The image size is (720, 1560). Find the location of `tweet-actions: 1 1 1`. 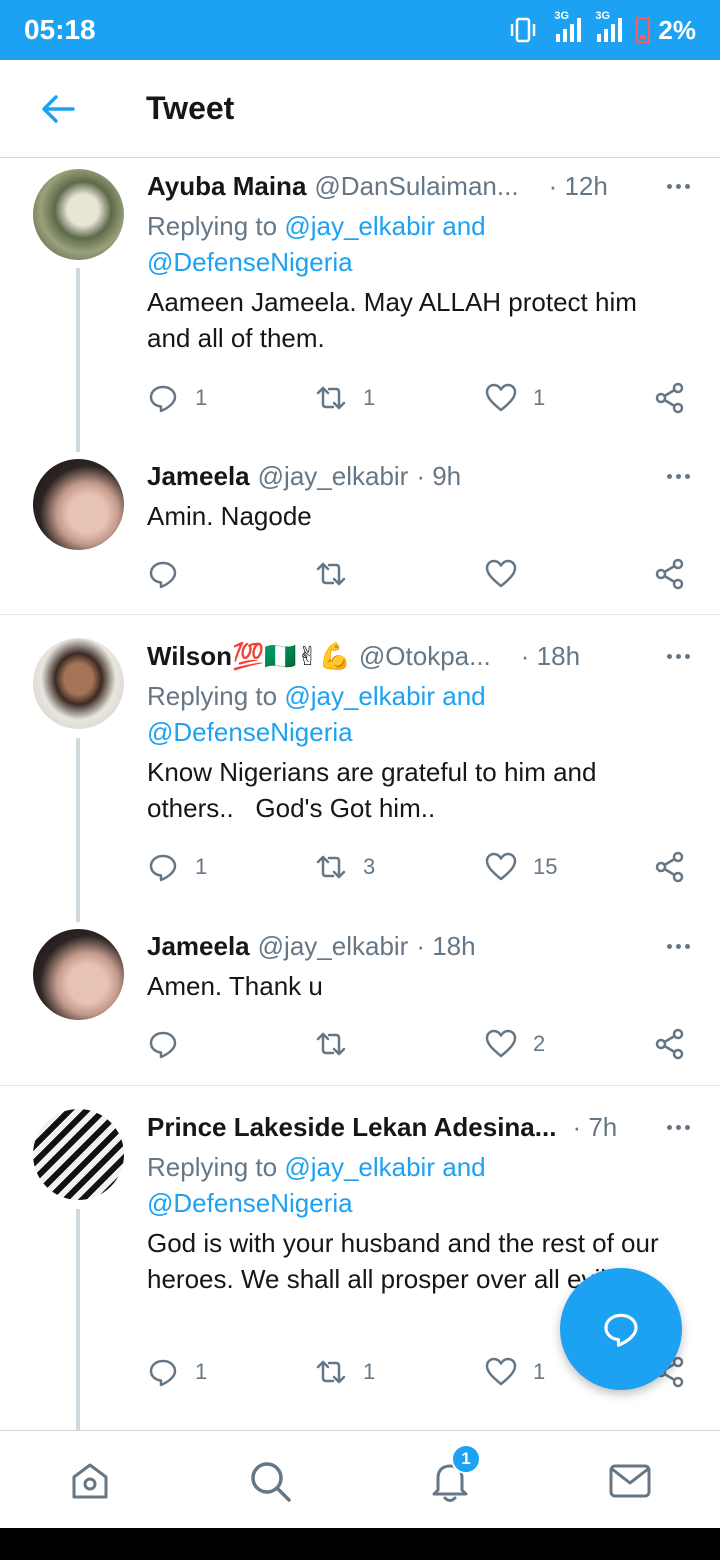

tweet-actions: 1 1 1 is located at coordinates (419, 398).